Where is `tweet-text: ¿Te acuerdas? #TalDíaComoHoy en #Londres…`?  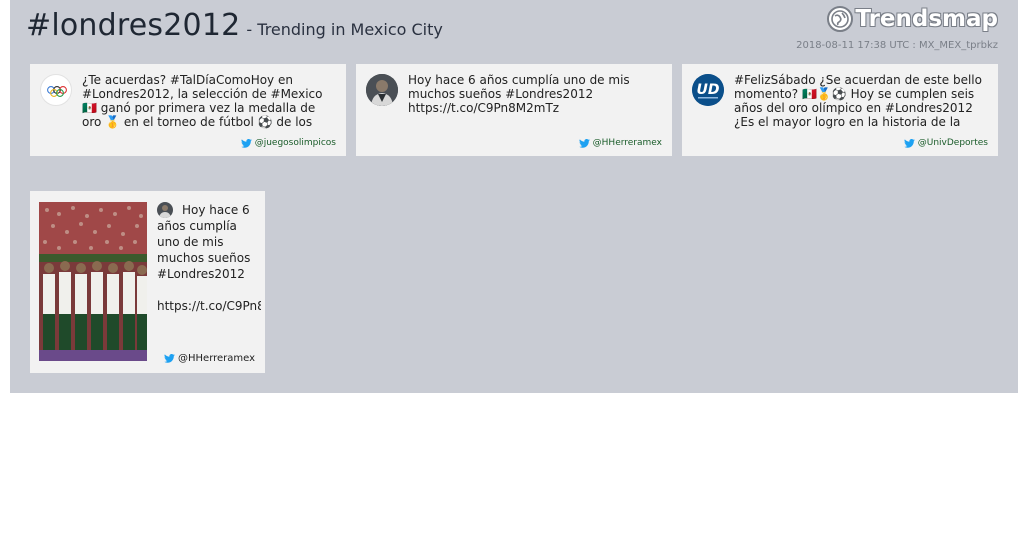
tweet-text: ¿Te acuerdas? #TalDíaComoHoy en #Londres… is located at coordinates (202, 101).